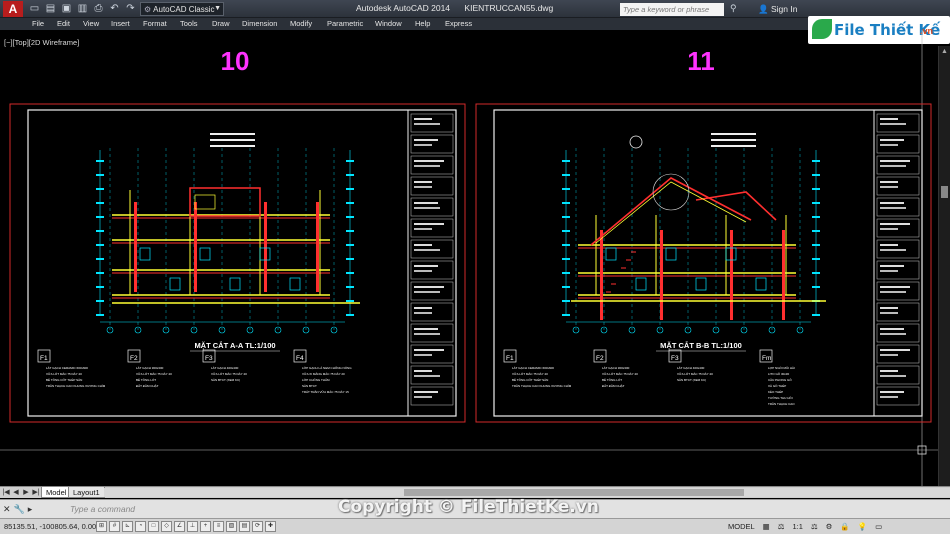 This screenshot has width=950, height=534. What do you see at coordinates (862, 526) in the screenshot?
I see `isolate-objects-icon: 💡` at bounding box center [862, 526].